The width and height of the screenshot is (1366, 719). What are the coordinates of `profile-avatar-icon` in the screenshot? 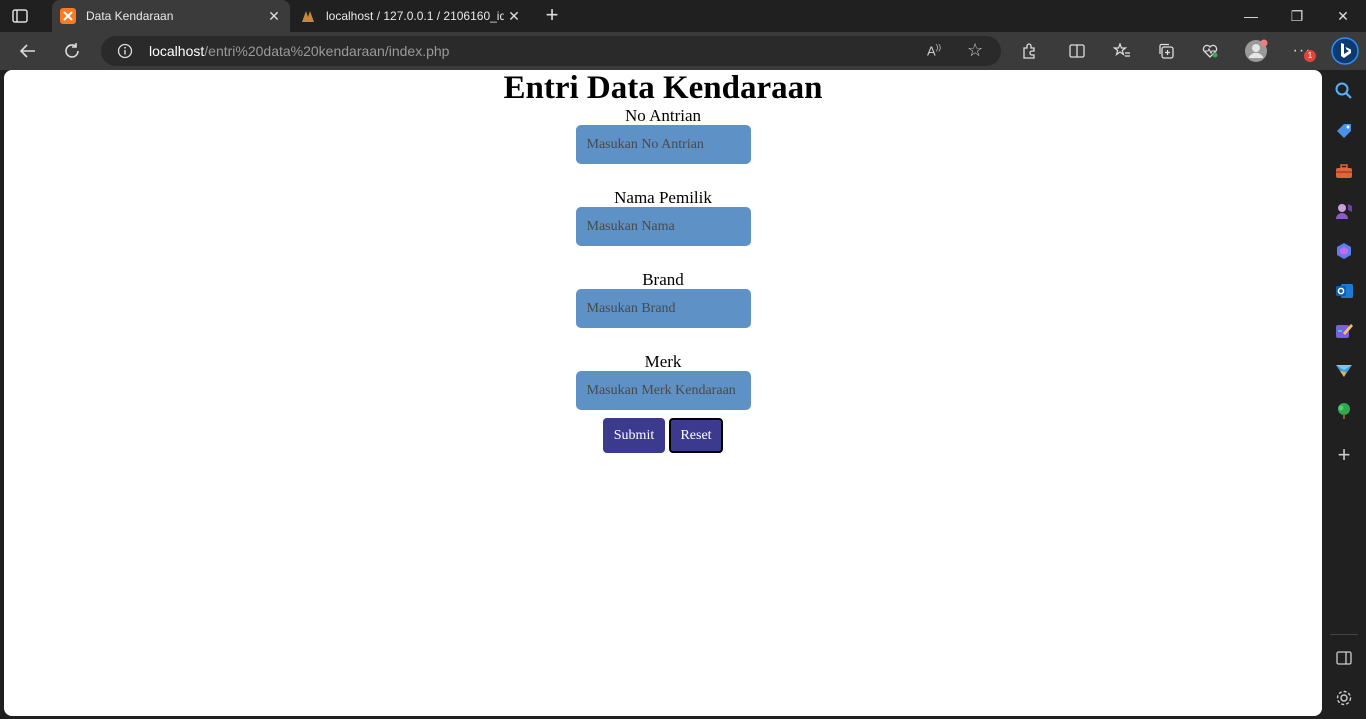 It's located at (1256, 51).